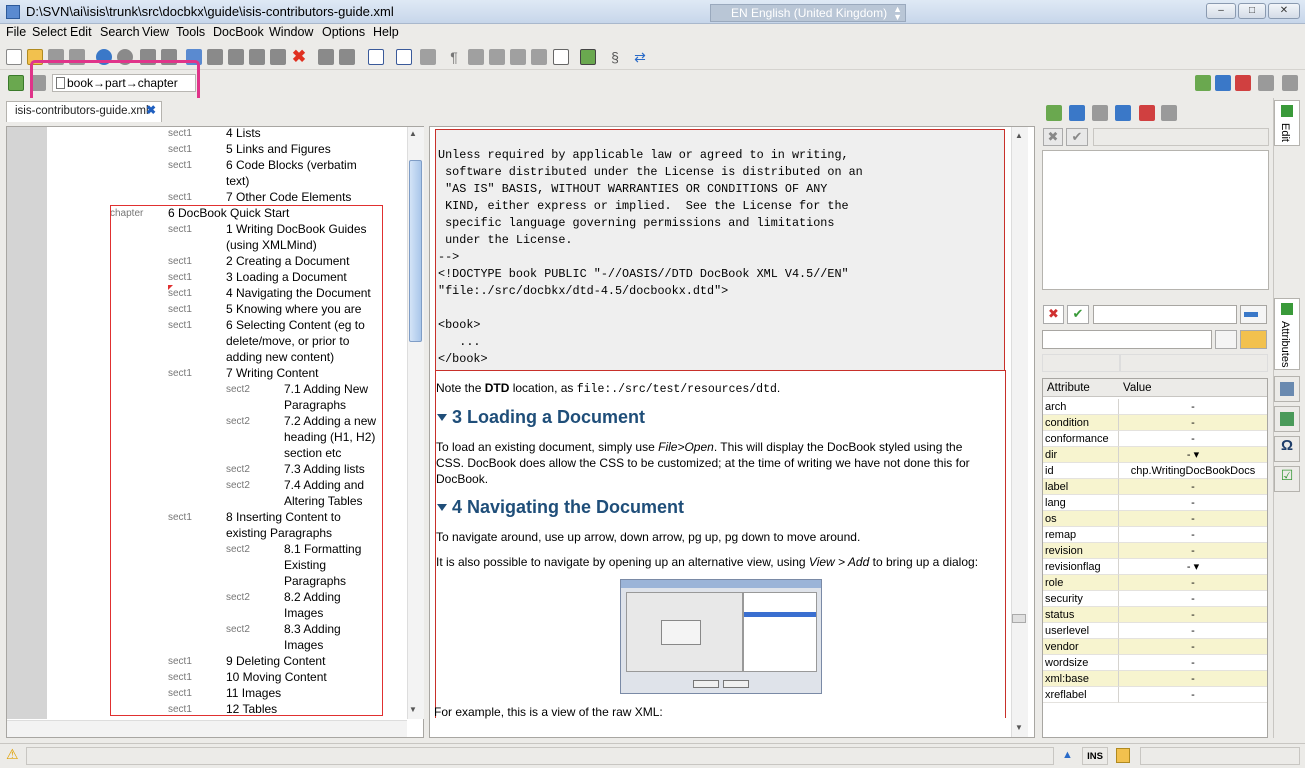 The width and height of the screenshot is (1305, 768). Describe the element at coordinates (1054, 113) in the screenshot. I see `insert-before-icon` at that location.